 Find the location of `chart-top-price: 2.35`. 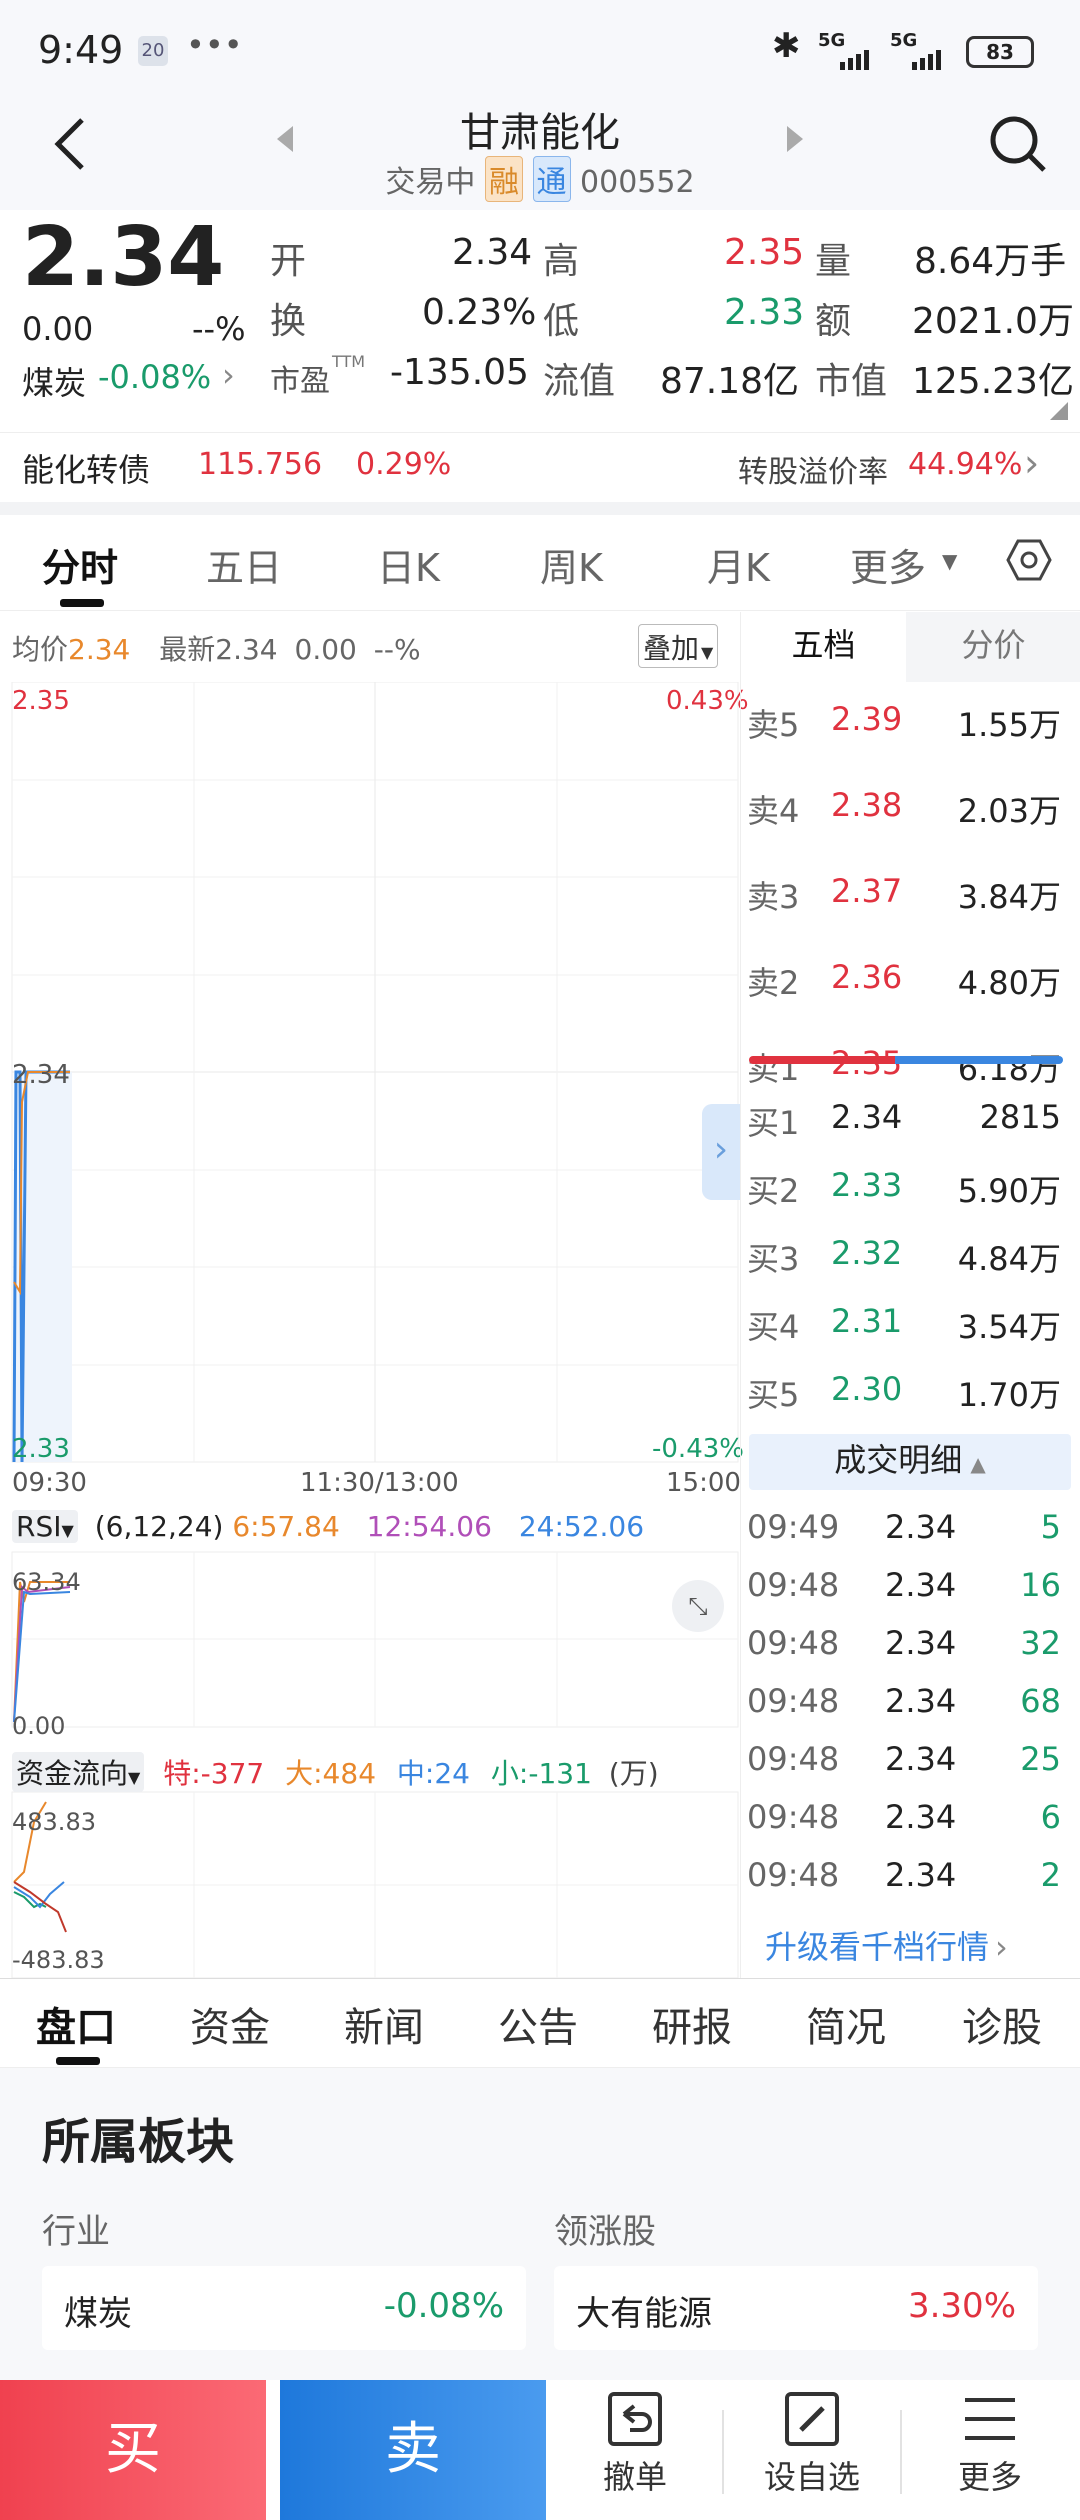

chart-top-price: 2.35 is located at coordinates (41, 701).